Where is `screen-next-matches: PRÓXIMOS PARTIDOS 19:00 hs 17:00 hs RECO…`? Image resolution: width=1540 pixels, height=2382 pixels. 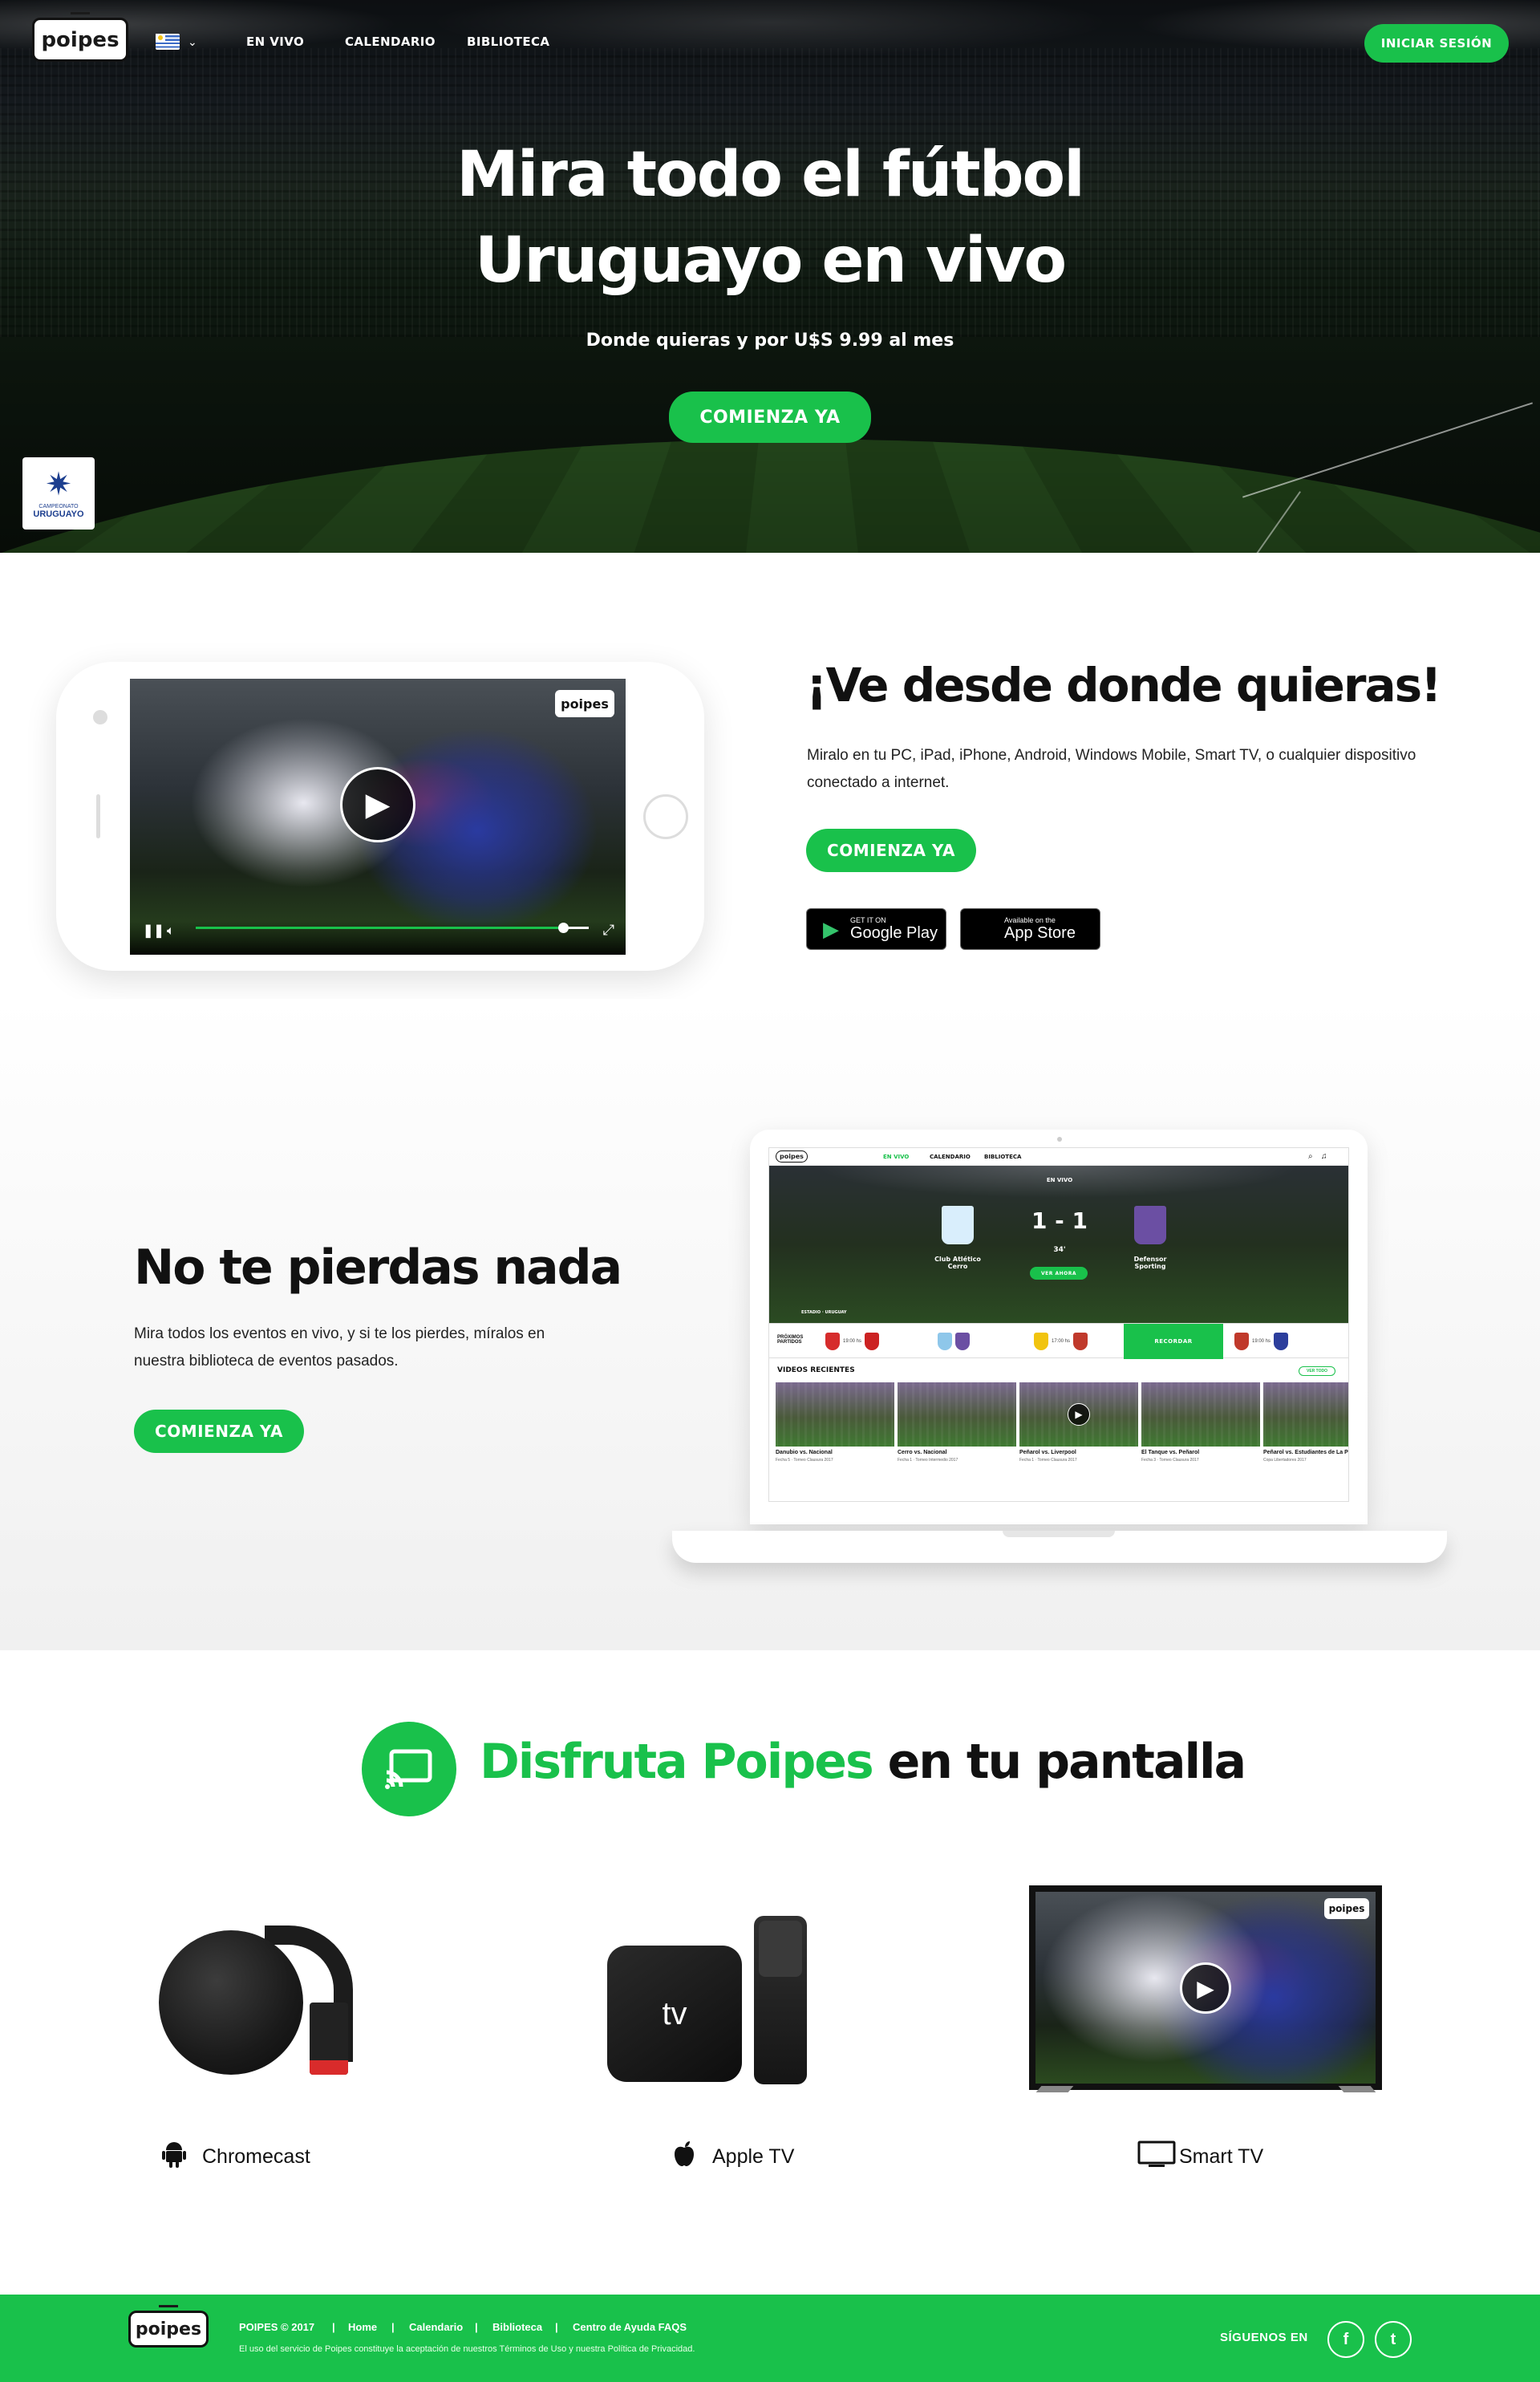 screen-next-matches: PRÓXIMOS PARTIDOS 19:00 hs 17:00 hs RECO… is located at coordinates (1058, 1341).